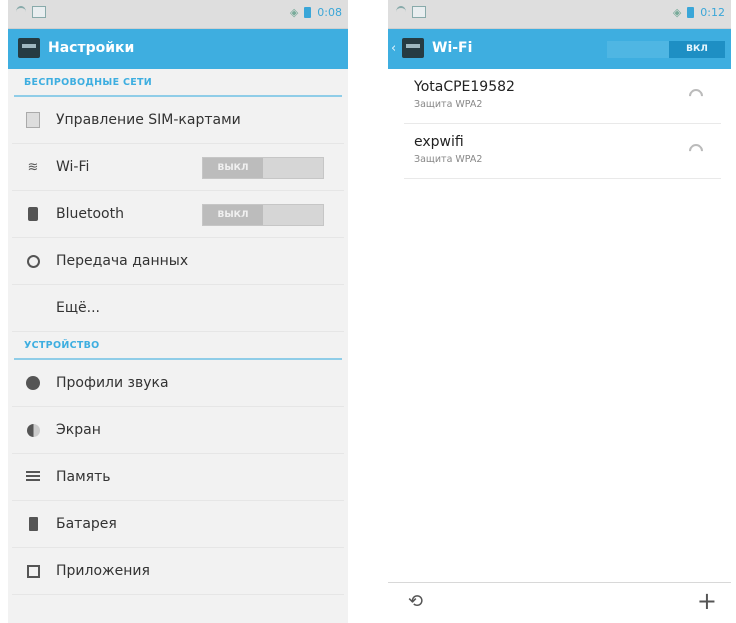 This screenshot has width=736, height=623. Describe the element at coordinates (415, 601) in the screenshot. I see `scan-icon: ⟲` at that location.